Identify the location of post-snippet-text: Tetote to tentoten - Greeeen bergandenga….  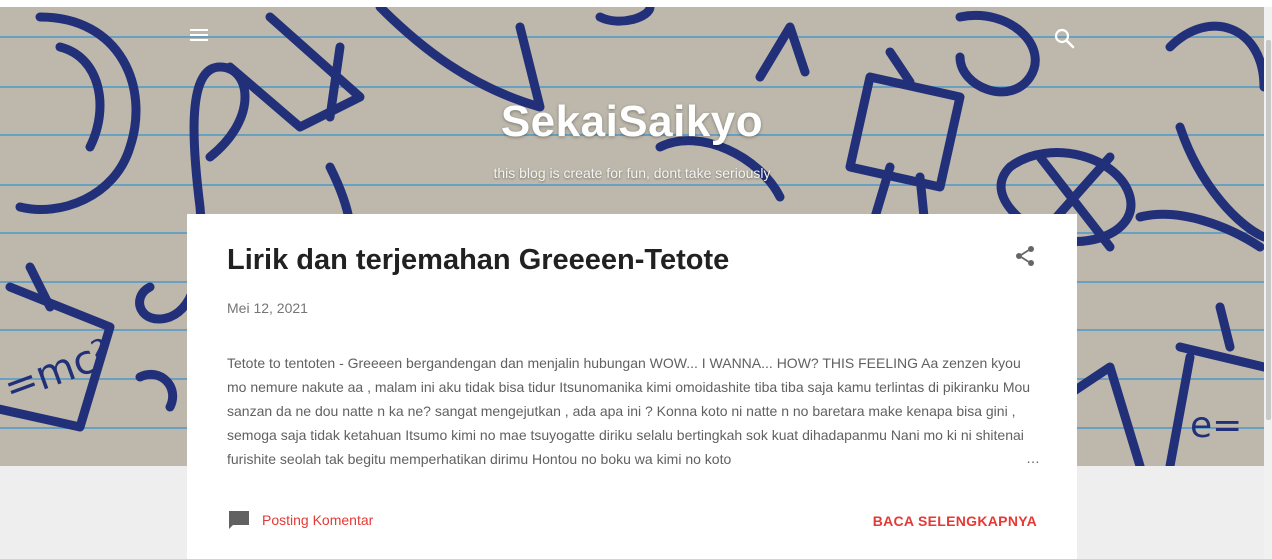
(629, 411).